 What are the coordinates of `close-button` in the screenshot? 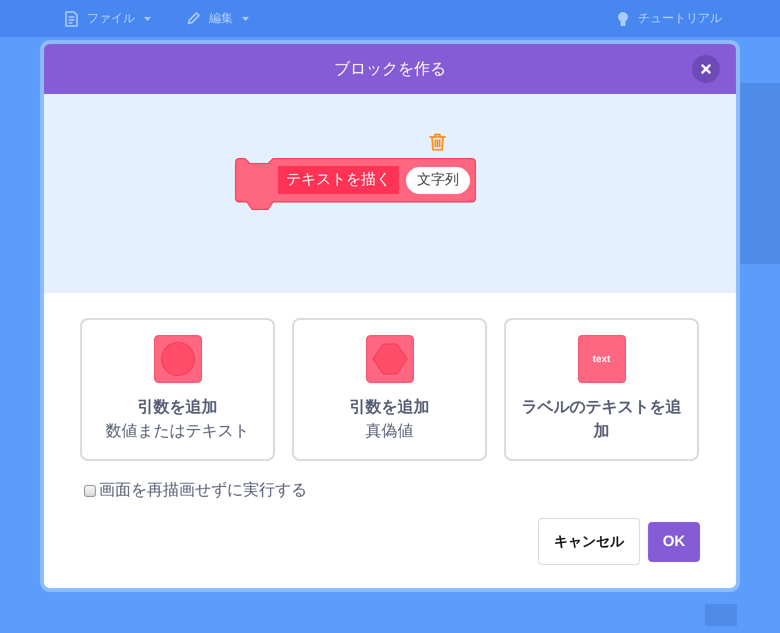 It's located at (706, 69).